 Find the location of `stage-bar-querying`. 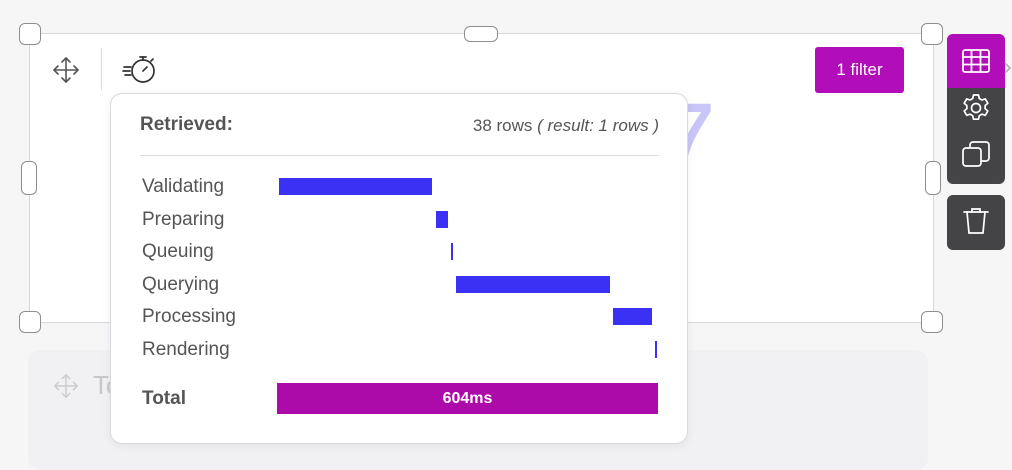

stage-bar-querying is located at coordinates (532, 284).